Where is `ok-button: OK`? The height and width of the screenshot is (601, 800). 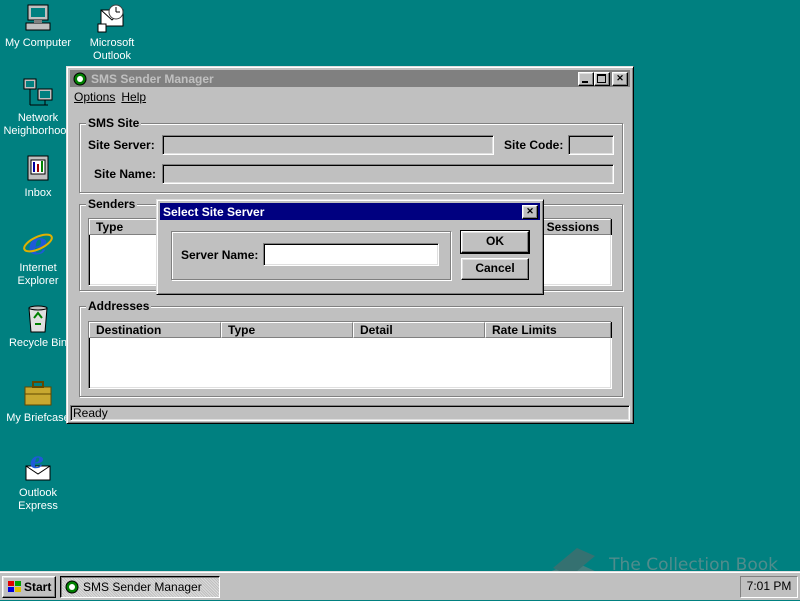 ok-button: OK is located at coordinates (495, 242).